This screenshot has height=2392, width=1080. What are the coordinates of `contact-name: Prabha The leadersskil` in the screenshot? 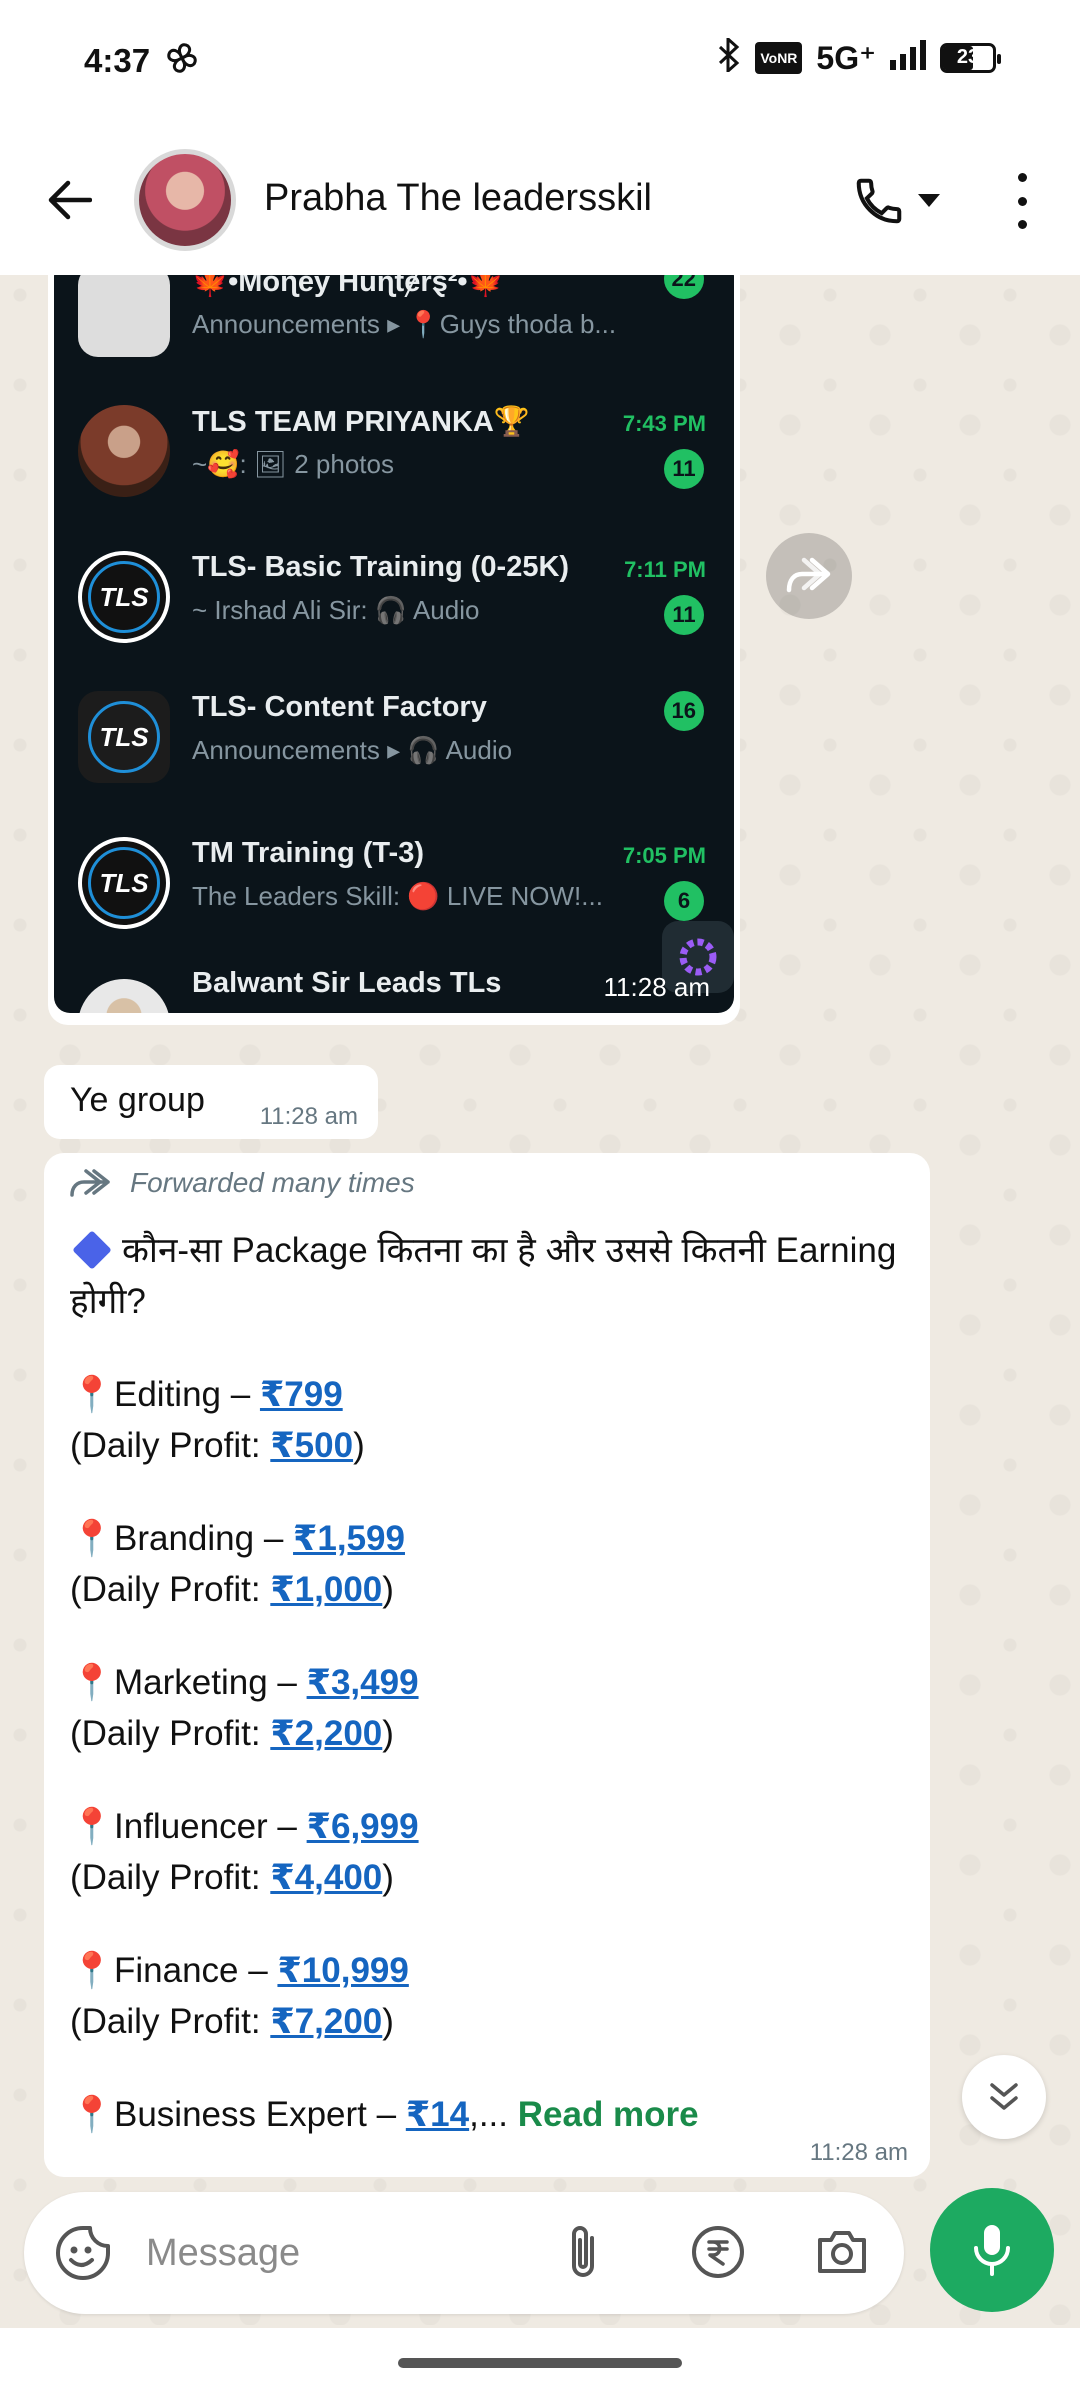 It's located at (458, 198).